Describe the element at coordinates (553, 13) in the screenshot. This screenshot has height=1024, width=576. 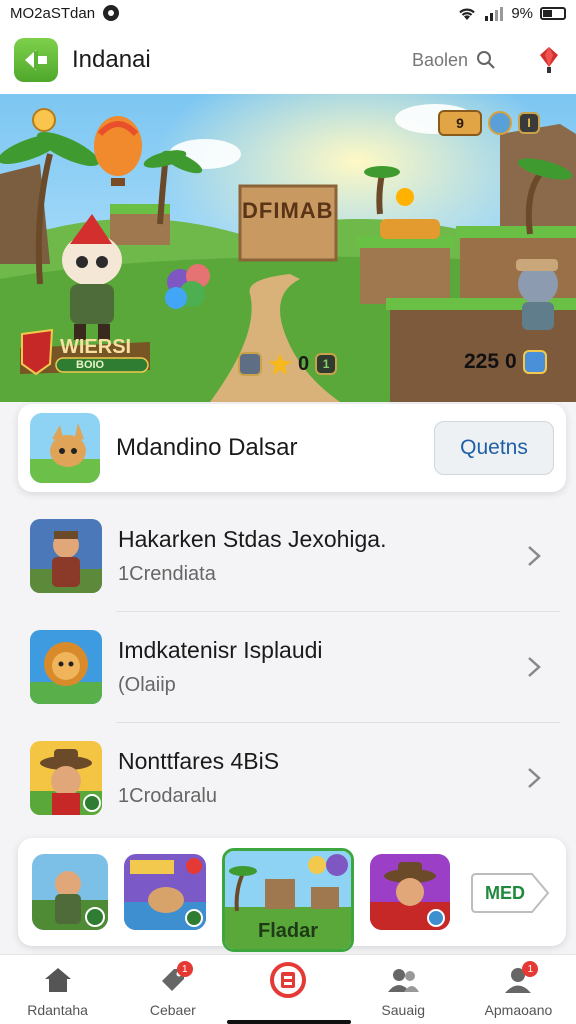
I see `battery-icon` at that location.